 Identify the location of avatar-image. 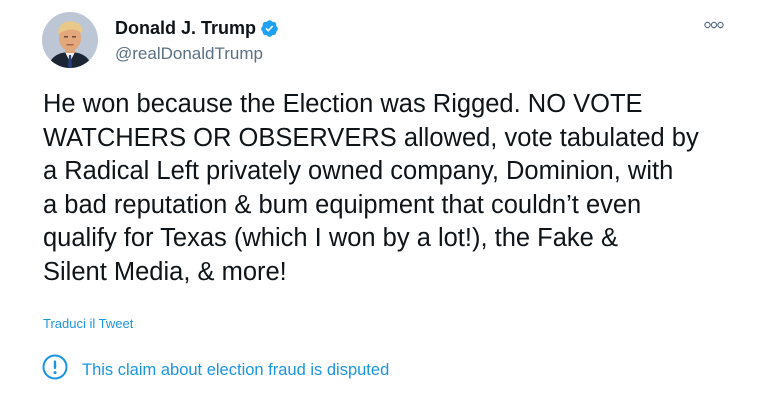
(70, 40).